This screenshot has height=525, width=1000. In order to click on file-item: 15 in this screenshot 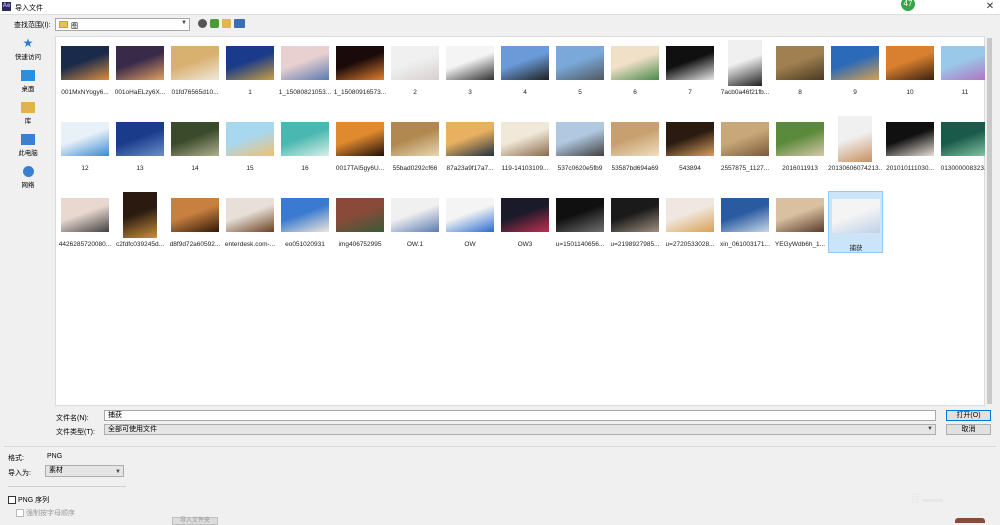, I will do `click(250, 144)`.